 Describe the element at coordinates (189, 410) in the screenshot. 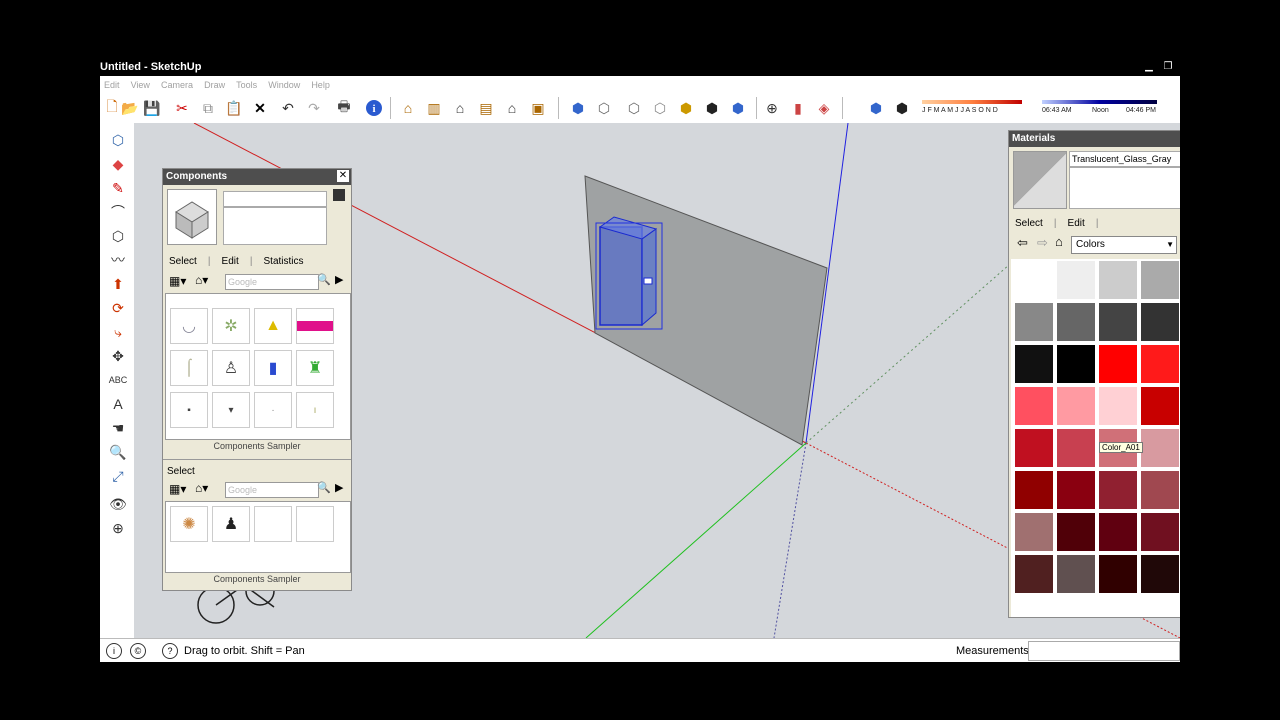

I see `component-thumb: ▪` at that location.